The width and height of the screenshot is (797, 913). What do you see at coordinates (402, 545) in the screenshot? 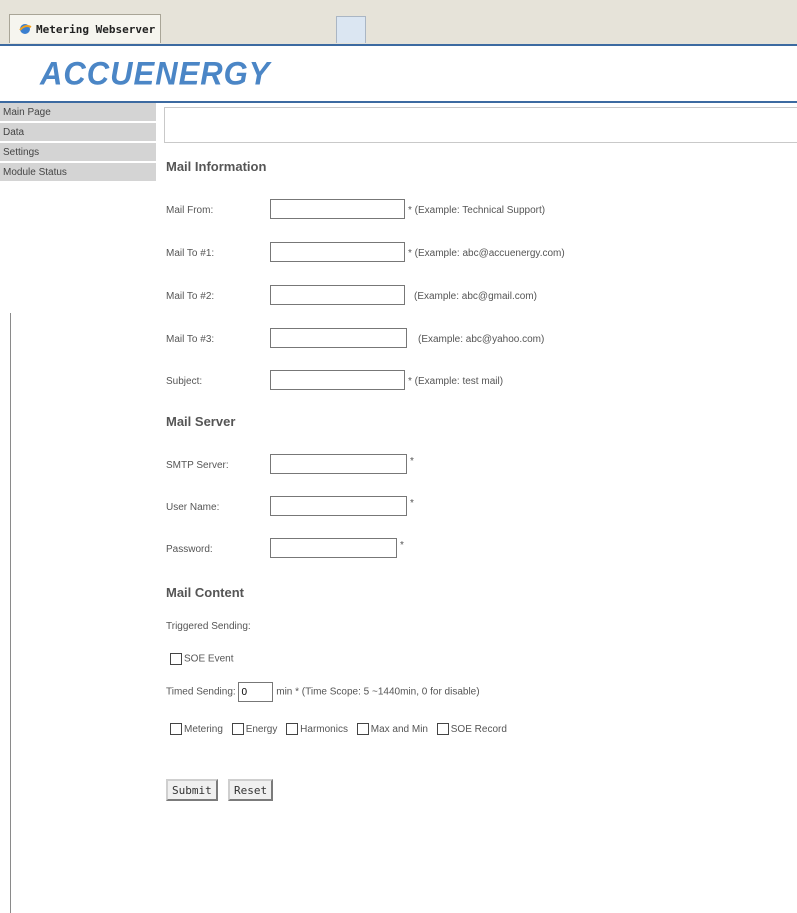
I see `password-required: *` at bounding box center [402, 545].